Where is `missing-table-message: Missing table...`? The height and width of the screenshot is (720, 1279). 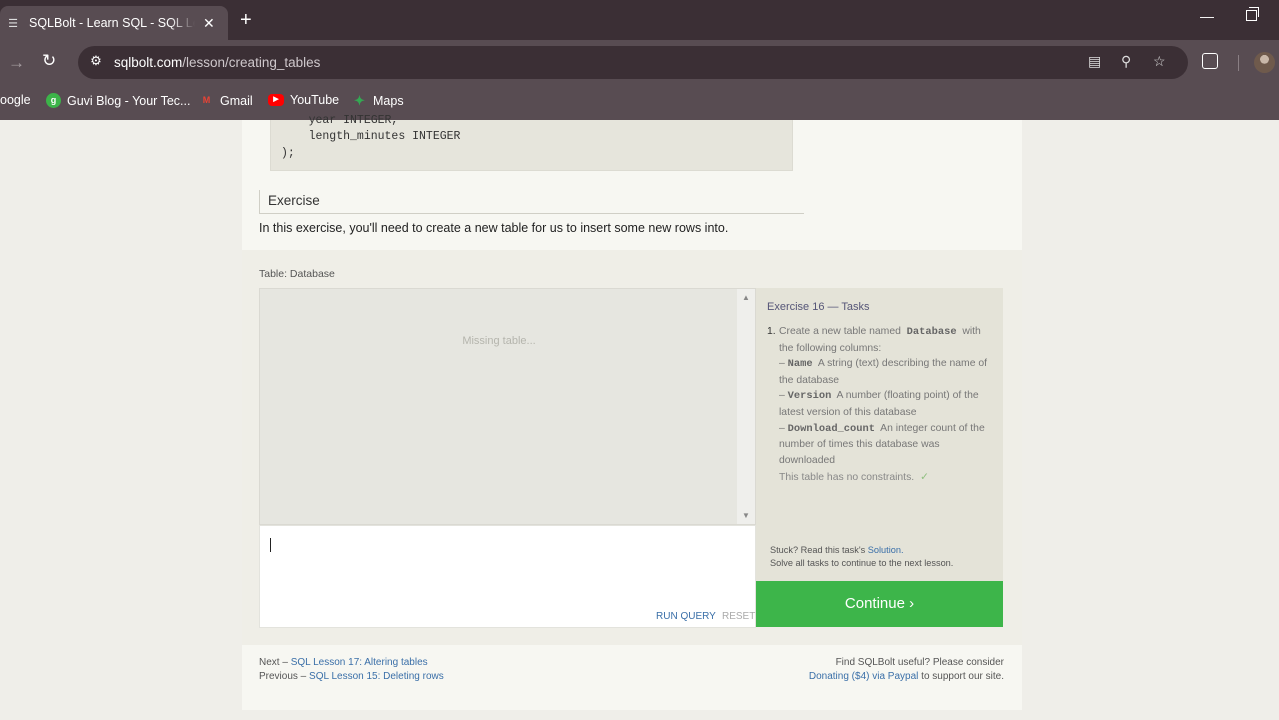 missing-table-message: Missing table... is located at coordinates (499, 341).